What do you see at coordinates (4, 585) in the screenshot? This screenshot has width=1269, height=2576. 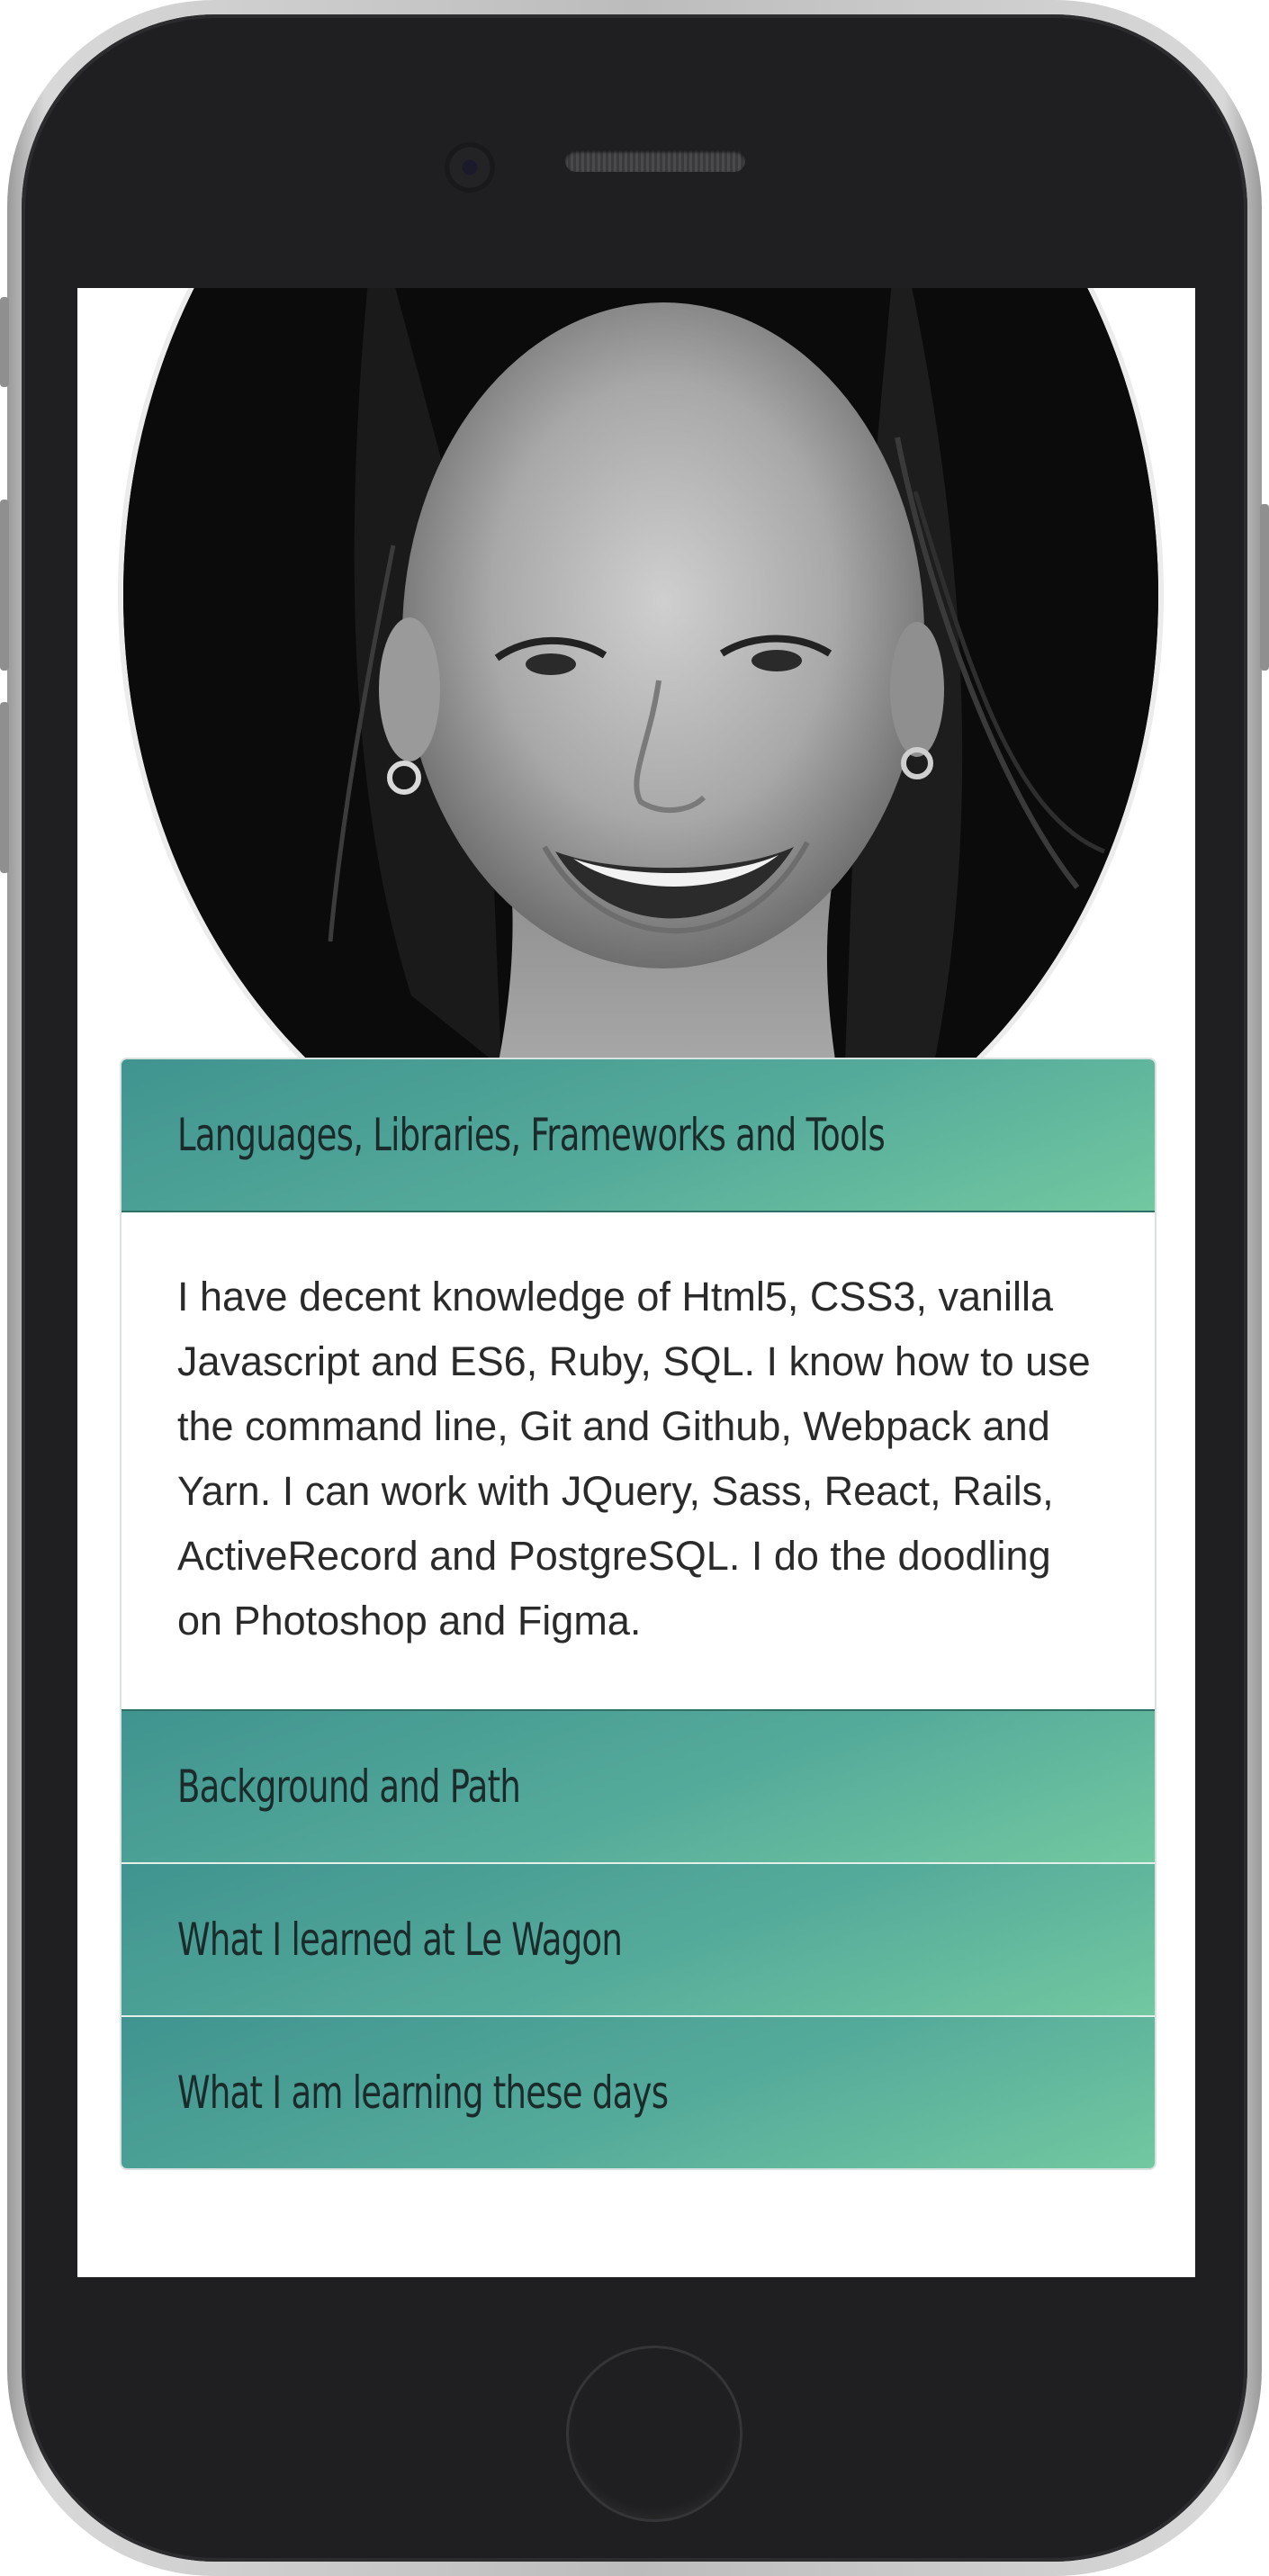 I see `volume-up-button` at bounding box center [4, 585].